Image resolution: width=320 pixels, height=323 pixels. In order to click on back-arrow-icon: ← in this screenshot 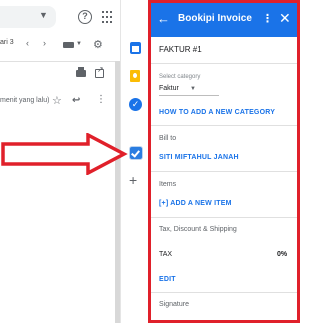, I will do `click(163, 18)`.